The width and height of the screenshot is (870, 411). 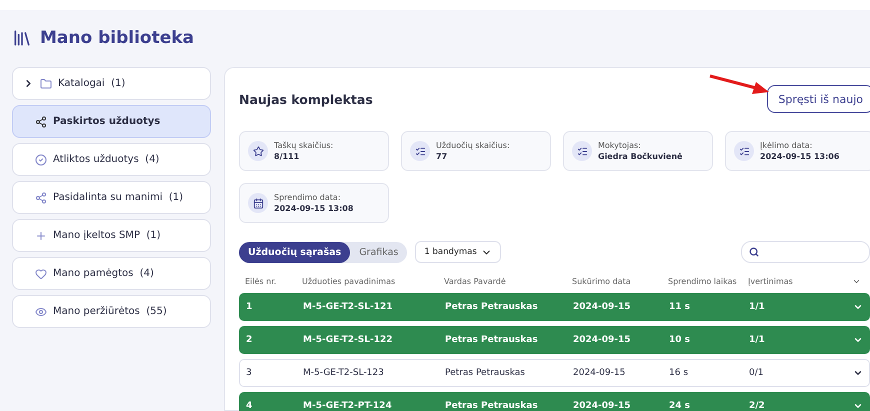 I want to click on search-icon, so click(x=754, y=252).